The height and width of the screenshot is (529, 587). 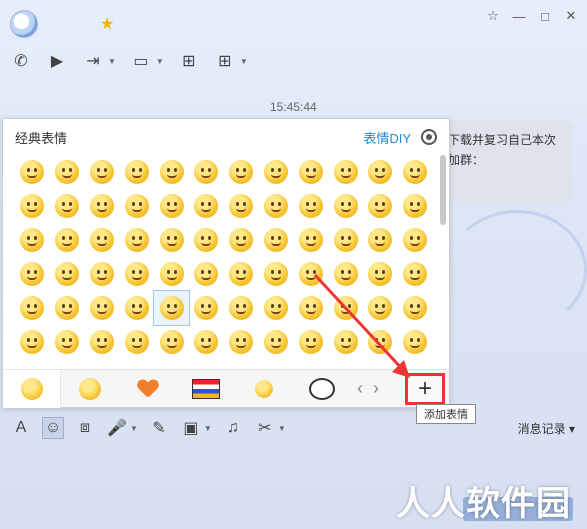 What do you see at coordinates (21, 61) in the screenshot?
I see `phone-icon: ✆` at bounding box center [21, 61].